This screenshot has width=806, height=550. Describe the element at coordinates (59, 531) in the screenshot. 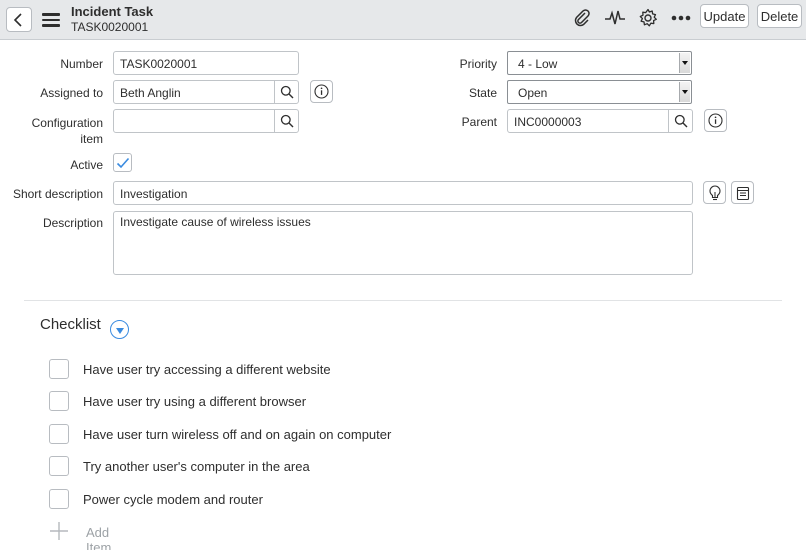

I see `plus-icon` at that location.